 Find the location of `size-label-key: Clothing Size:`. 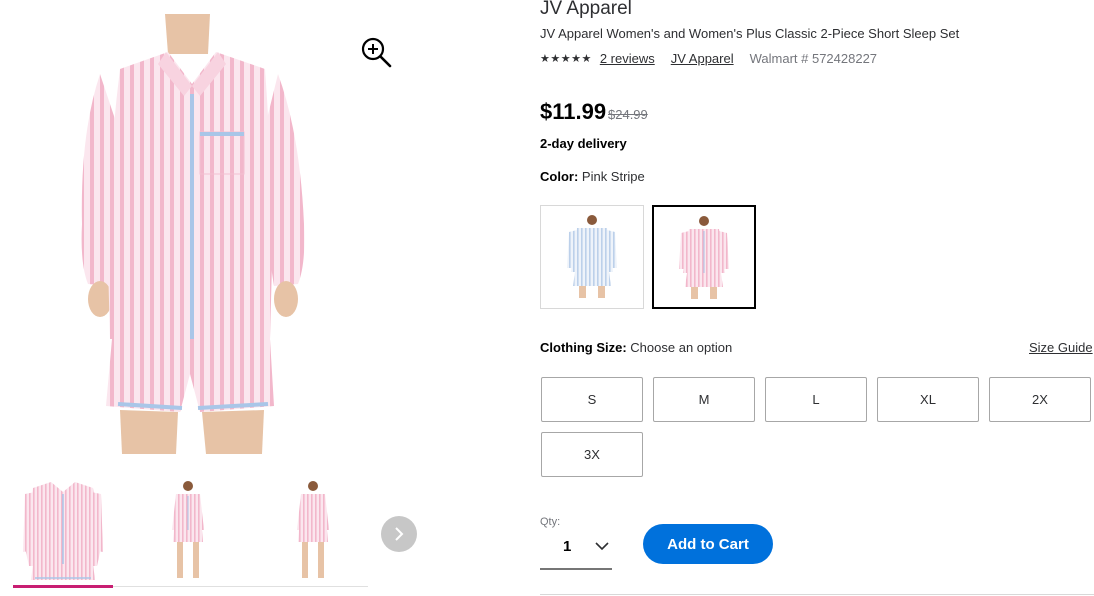

size-label-key: Clothing Size: is located at coordinates (583, 347).